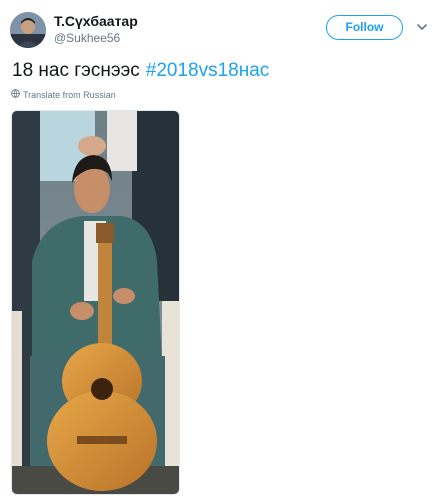 The image size is (437, 503). I want to click on tweet-body: 18 нас гэснээс, so click(76, 70).